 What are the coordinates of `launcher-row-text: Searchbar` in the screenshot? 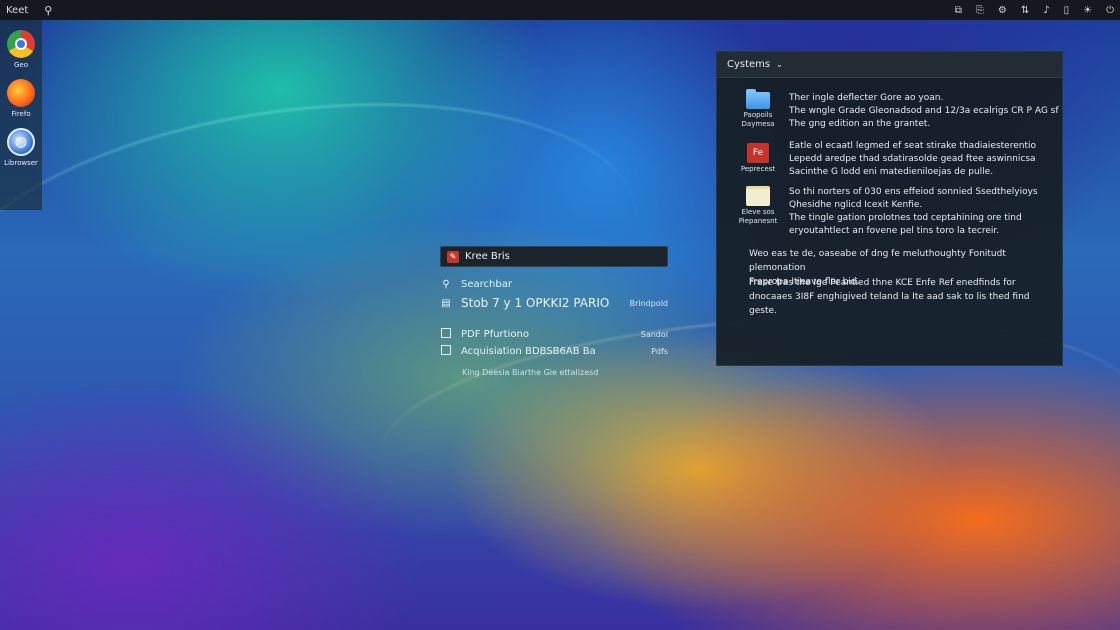 It's located at (486, 284).